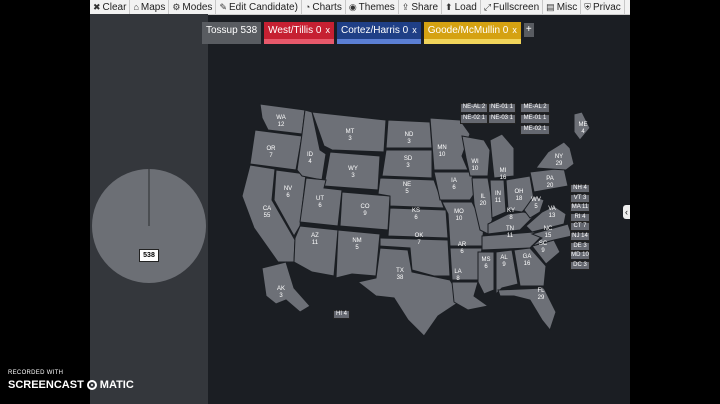 This screenshot has width=720, height=404. Describe the element at coordinates (535, 130) in the screenshot. I see `district-box: ME-02 1` at that location.